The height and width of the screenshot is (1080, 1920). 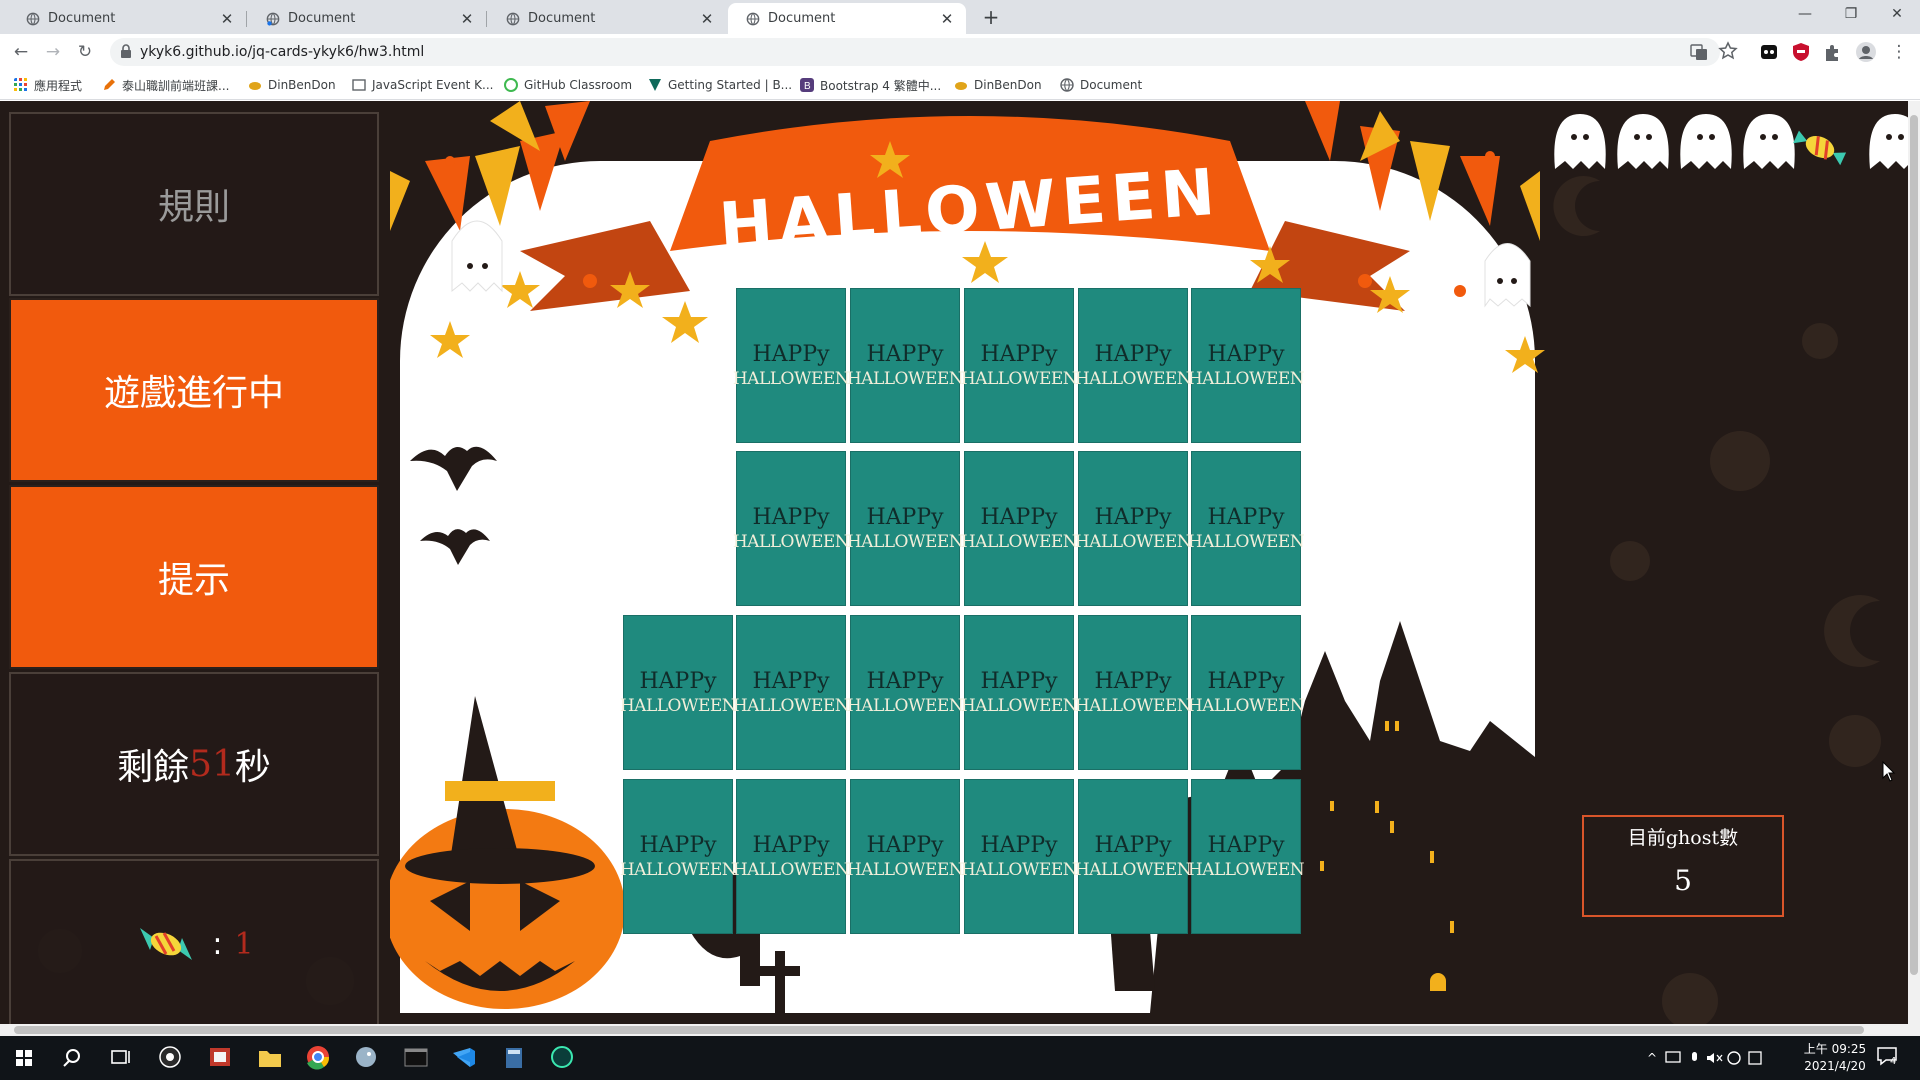 What do you see at coordinates (991, 18) in the screenshot?
I see `new-tab-button: +` at bounding box center [991, 18].